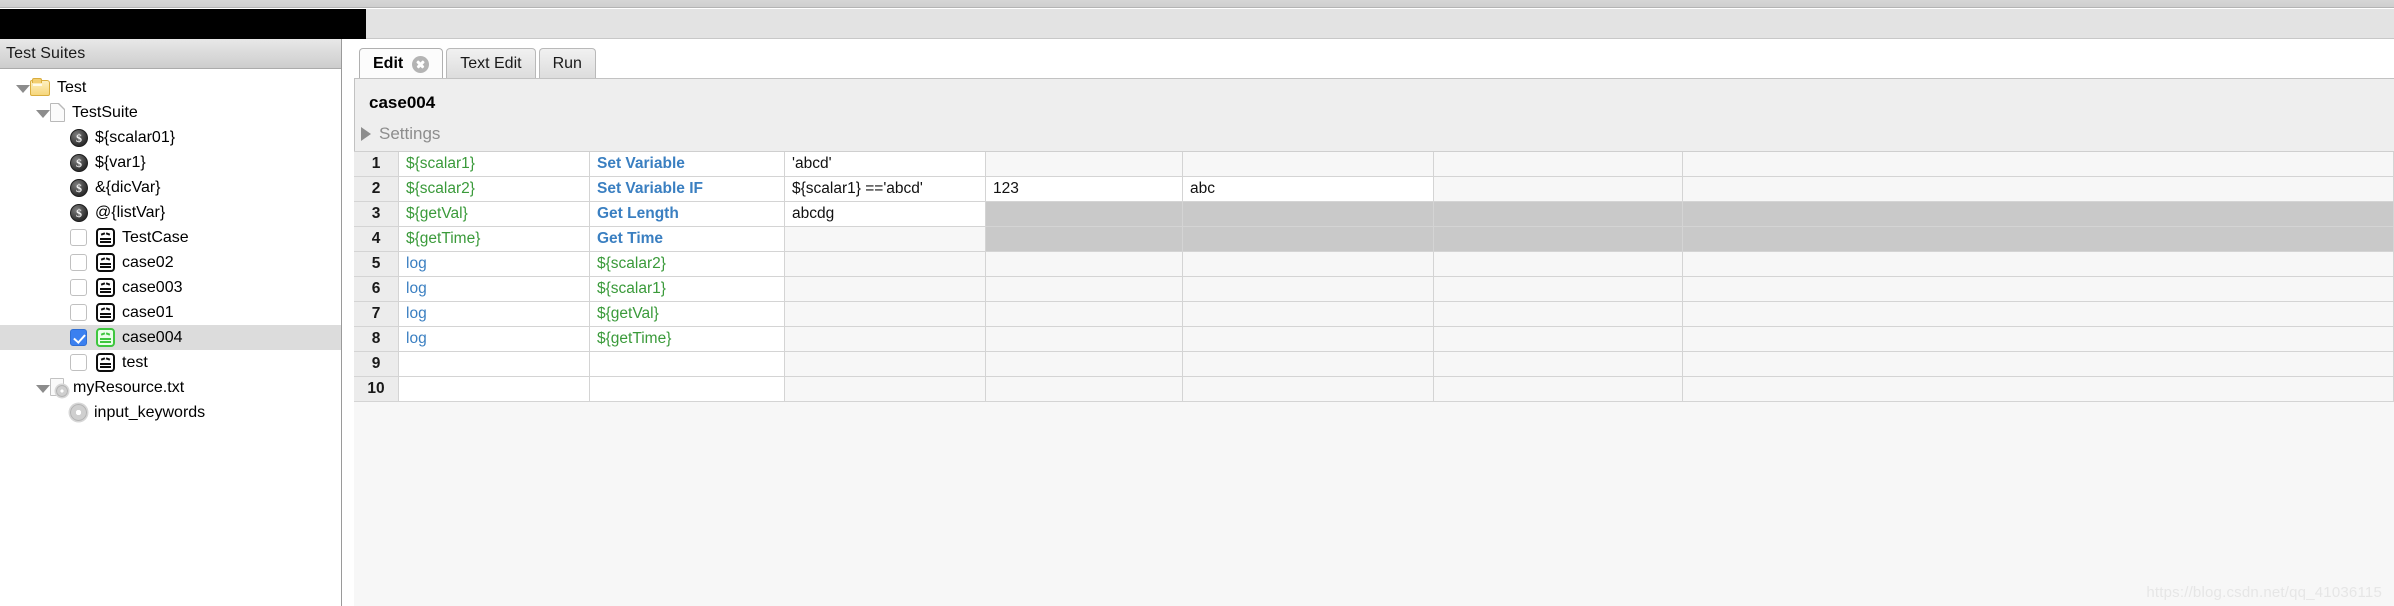 Image resolution: width=2394 pixels, height=606 pixels. I want to click on grid-cell: abcdg, so click(885, 214).